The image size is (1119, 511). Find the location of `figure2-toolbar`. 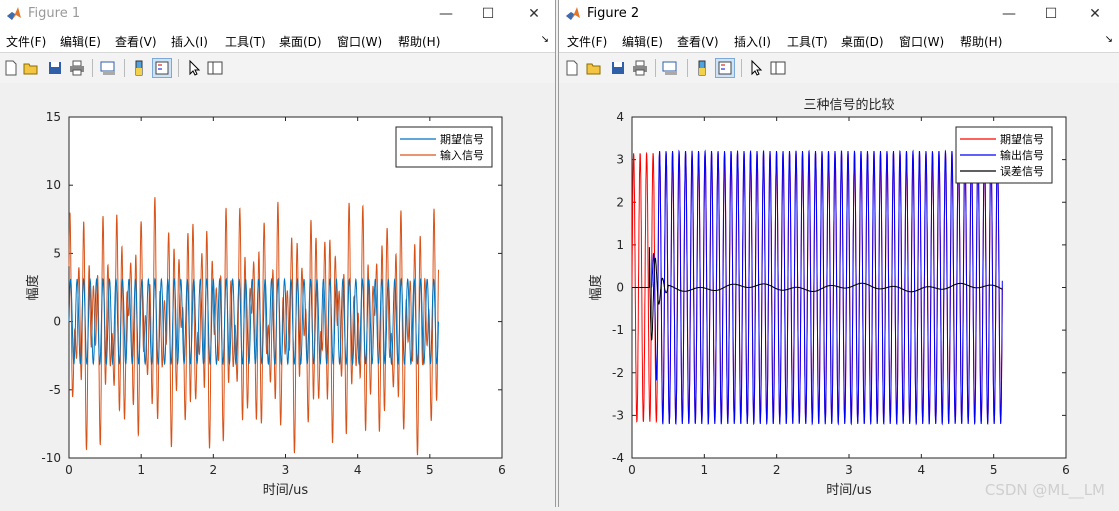

figure2-toolbar is located at coordinates (839, 68).